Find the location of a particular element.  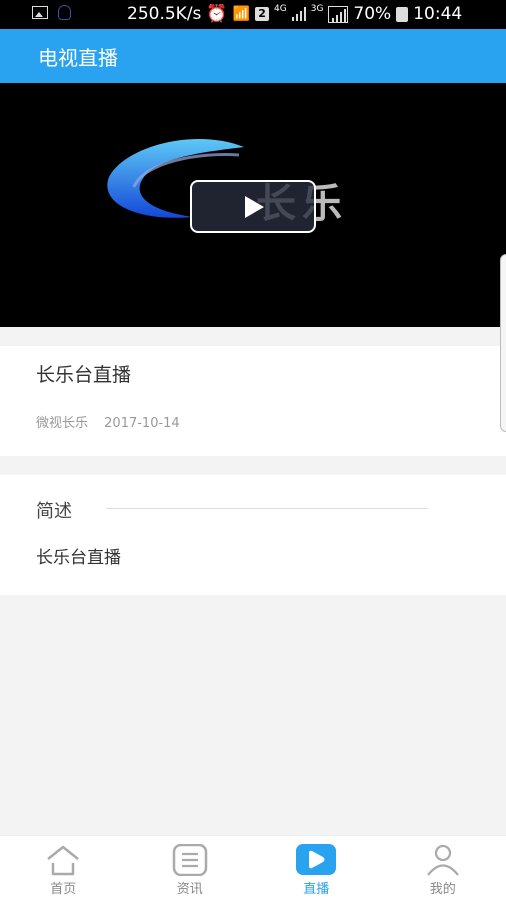

bottom-nav: 首页 资讯 直播 我的 is located at coordinates (253, 867).